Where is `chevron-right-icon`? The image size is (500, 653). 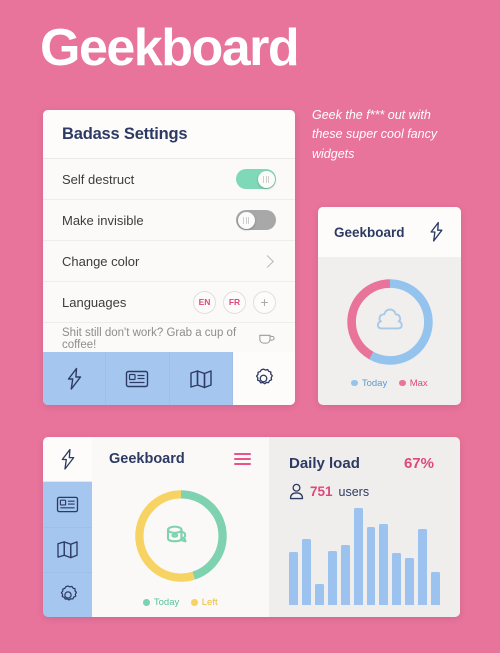 chevron-right-icon is located at coordinates (267, 261).